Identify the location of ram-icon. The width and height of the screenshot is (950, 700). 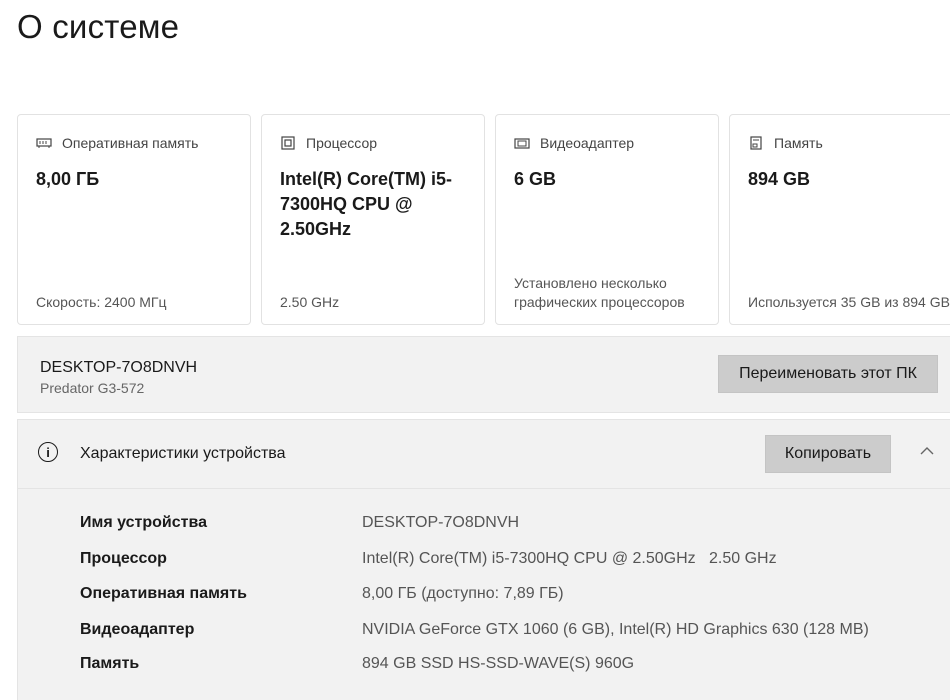
(44, 143).